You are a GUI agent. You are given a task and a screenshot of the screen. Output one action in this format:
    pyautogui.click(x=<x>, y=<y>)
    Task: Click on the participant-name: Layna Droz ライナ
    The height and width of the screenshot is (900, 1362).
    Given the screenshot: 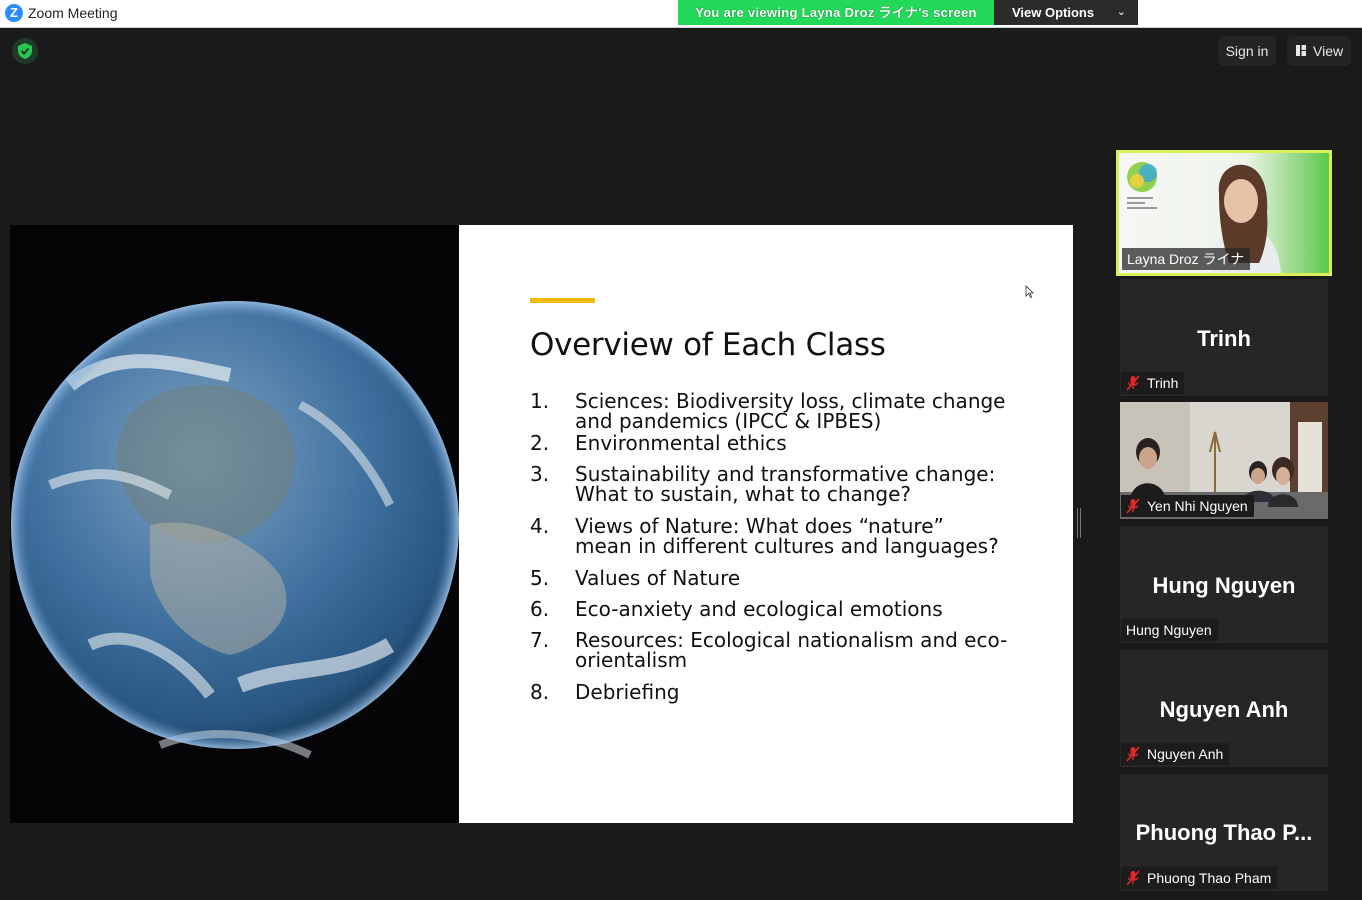 What is the action you would take?
    pyautogui.click(x=1186, y=259)
    